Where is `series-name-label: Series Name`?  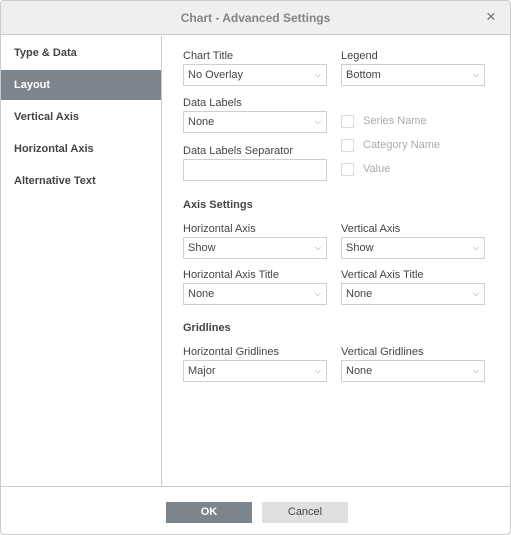 series-name-label: Series Name is located at coordinates (395, 121).